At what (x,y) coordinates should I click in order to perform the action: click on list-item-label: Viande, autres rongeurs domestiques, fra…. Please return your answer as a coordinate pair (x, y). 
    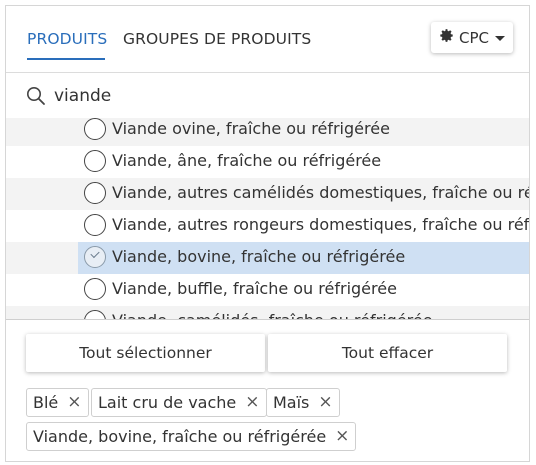
    Looking at the image, I should click on (320, 224).